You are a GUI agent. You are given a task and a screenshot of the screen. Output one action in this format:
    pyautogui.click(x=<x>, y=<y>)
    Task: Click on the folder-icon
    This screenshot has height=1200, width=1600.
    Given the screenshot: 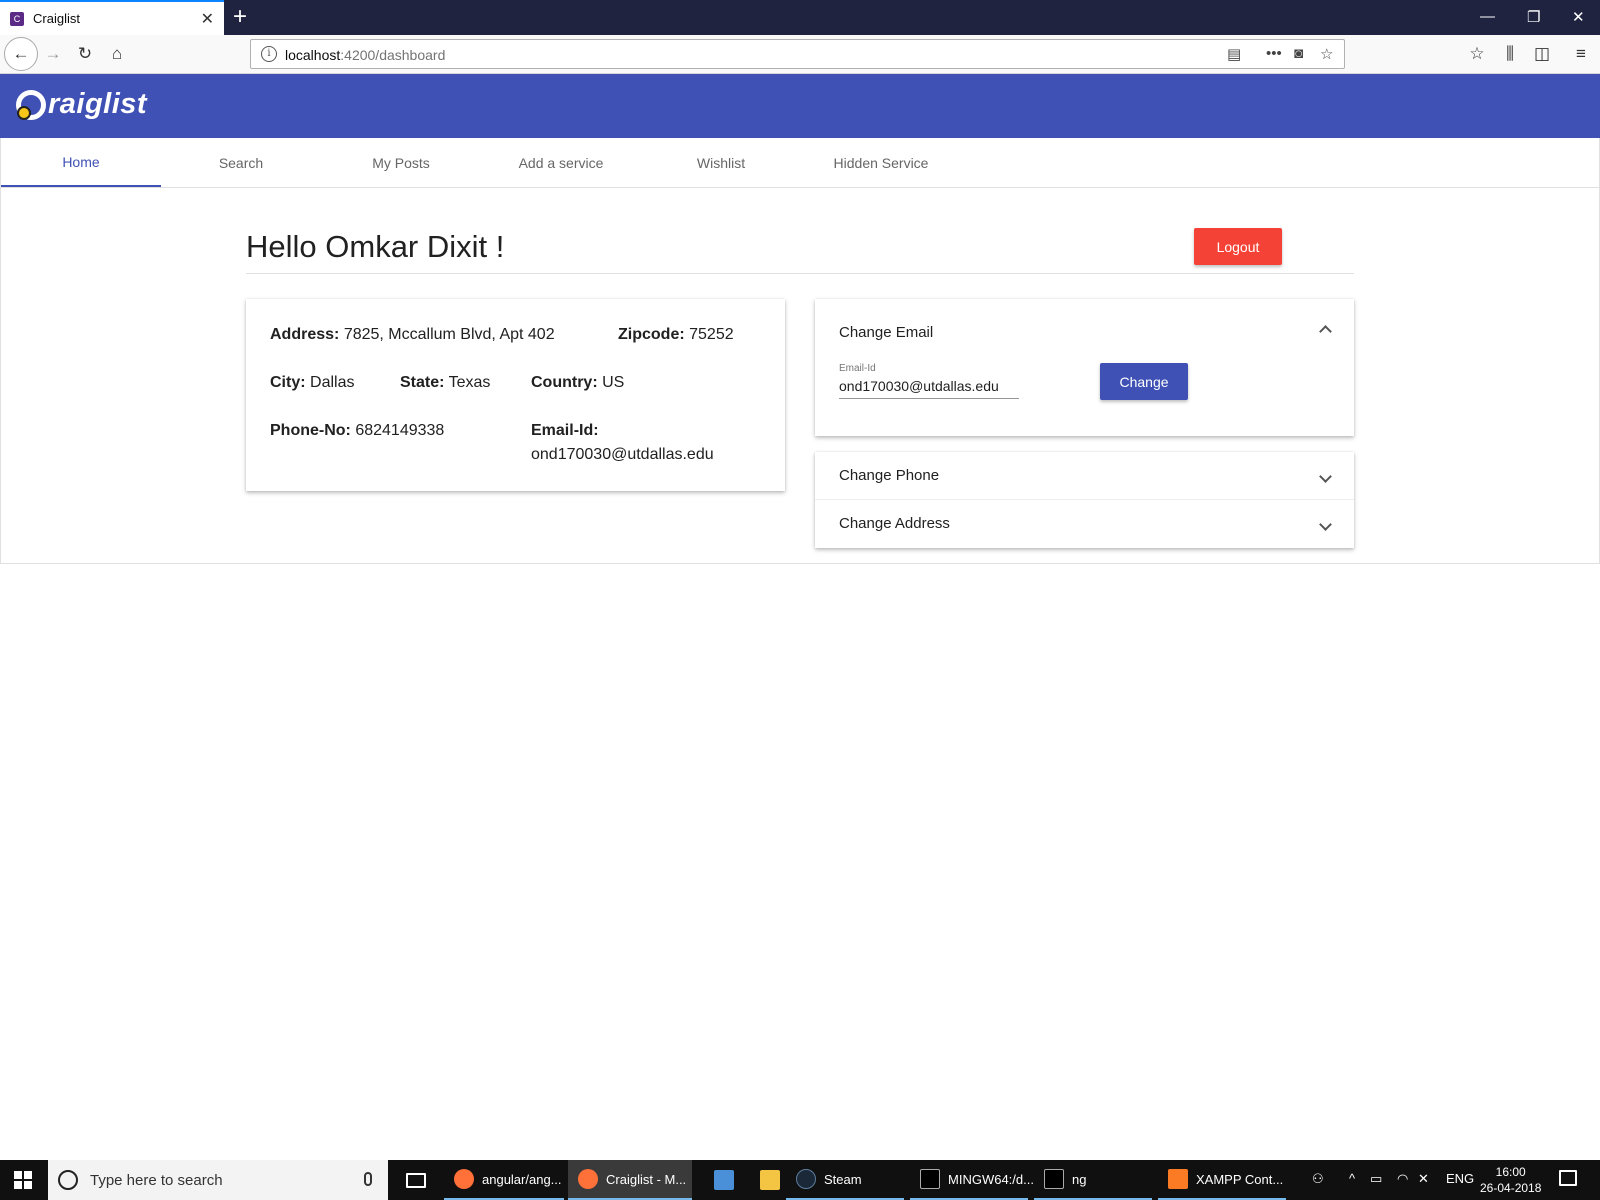 What is the action you would take?
    pyautogui.click(x=770, y=1180)
    